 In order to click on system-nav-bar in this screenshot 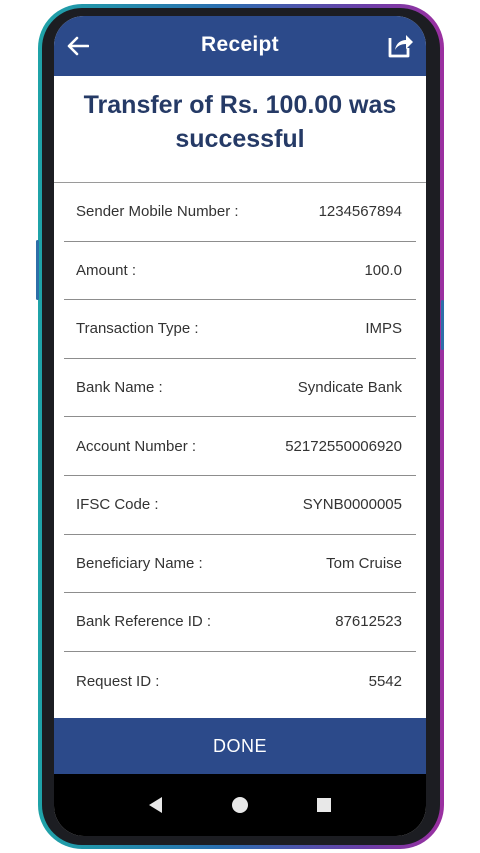, I will do `click(240, 805)`.